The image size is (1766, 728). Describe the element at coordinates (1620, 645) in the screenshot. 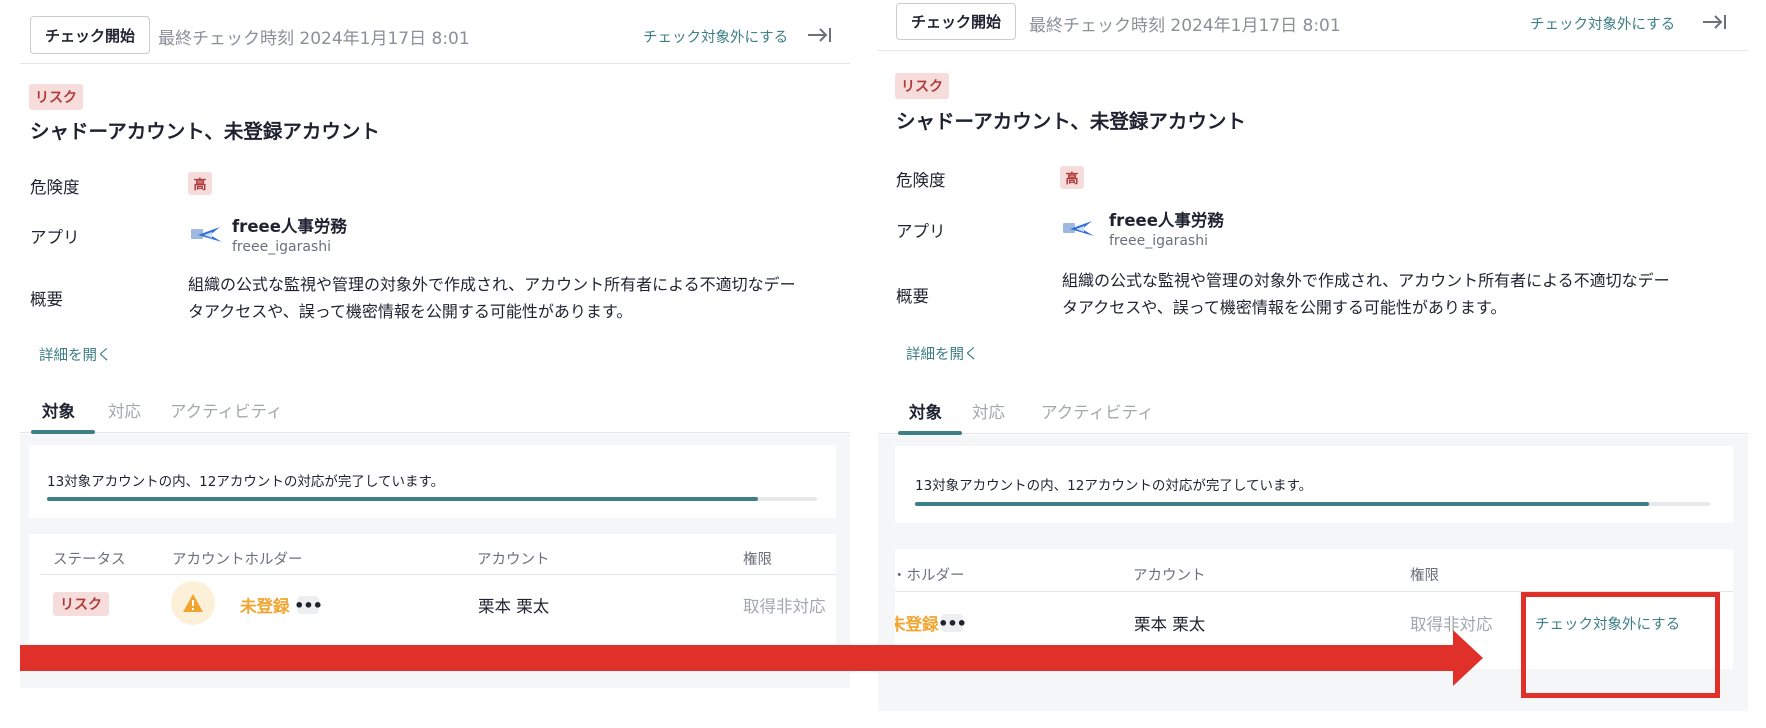

I see `highlight-annotation` at that location.